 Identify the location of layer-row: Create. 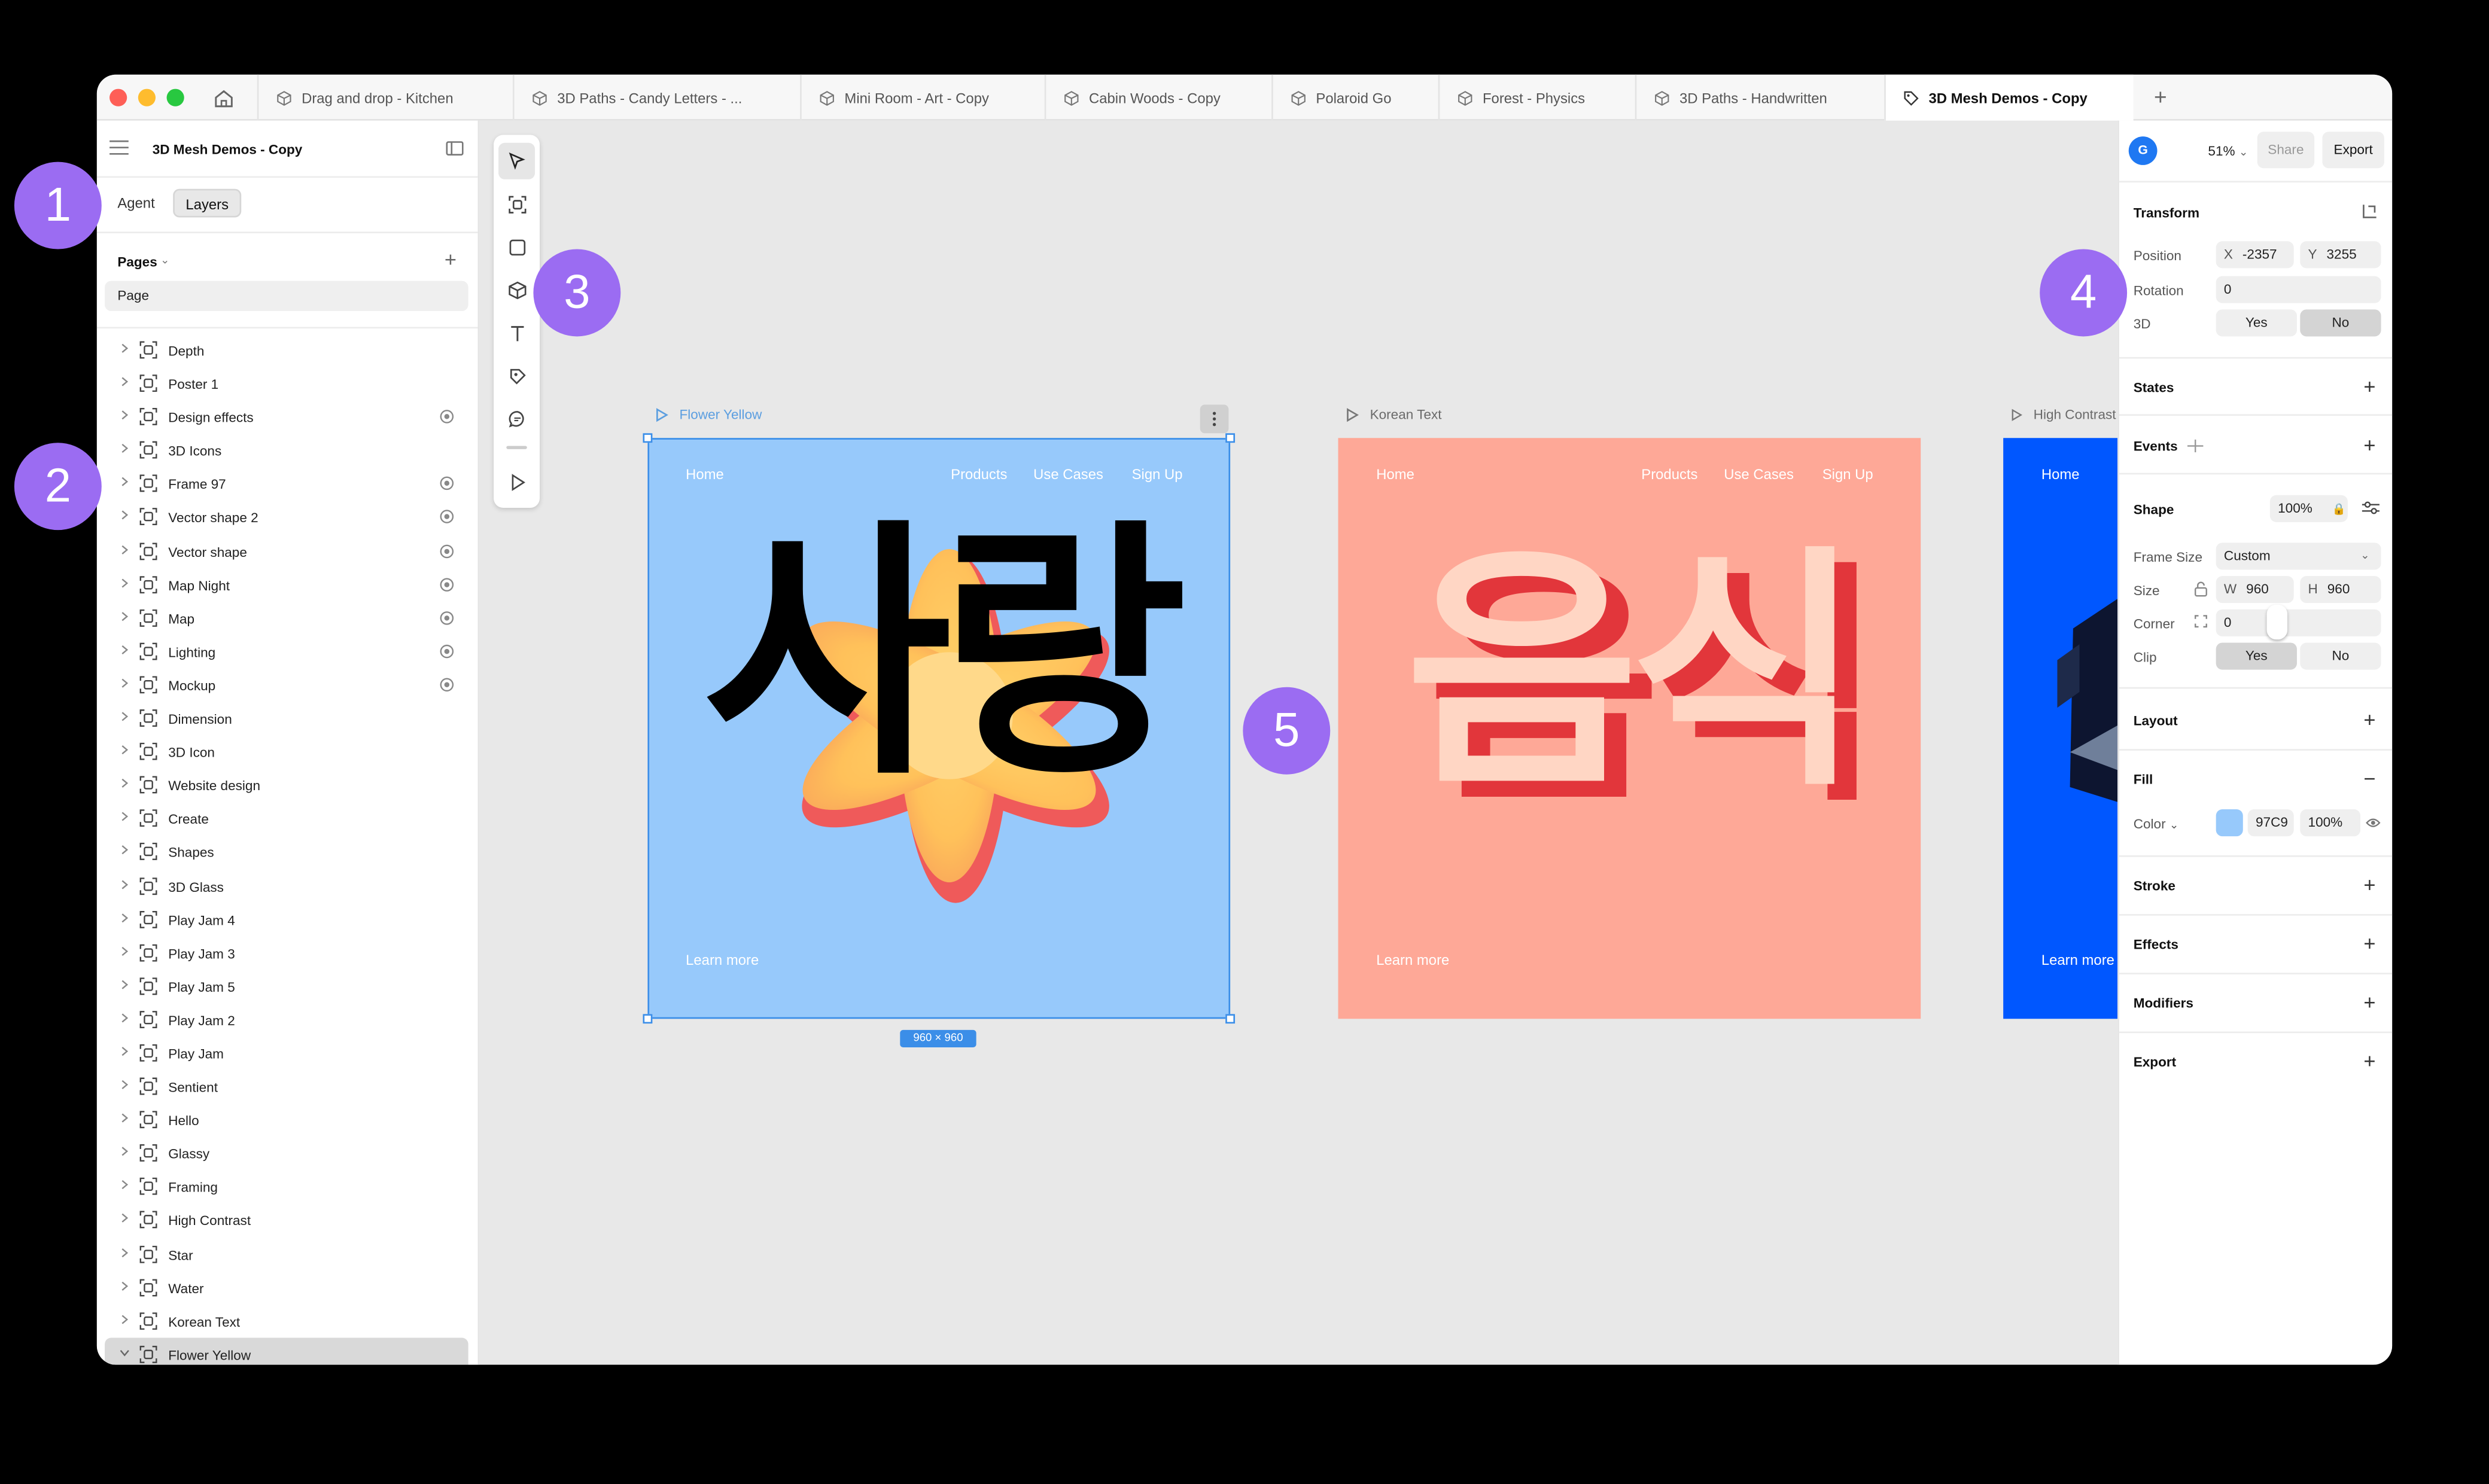
(288, 819).